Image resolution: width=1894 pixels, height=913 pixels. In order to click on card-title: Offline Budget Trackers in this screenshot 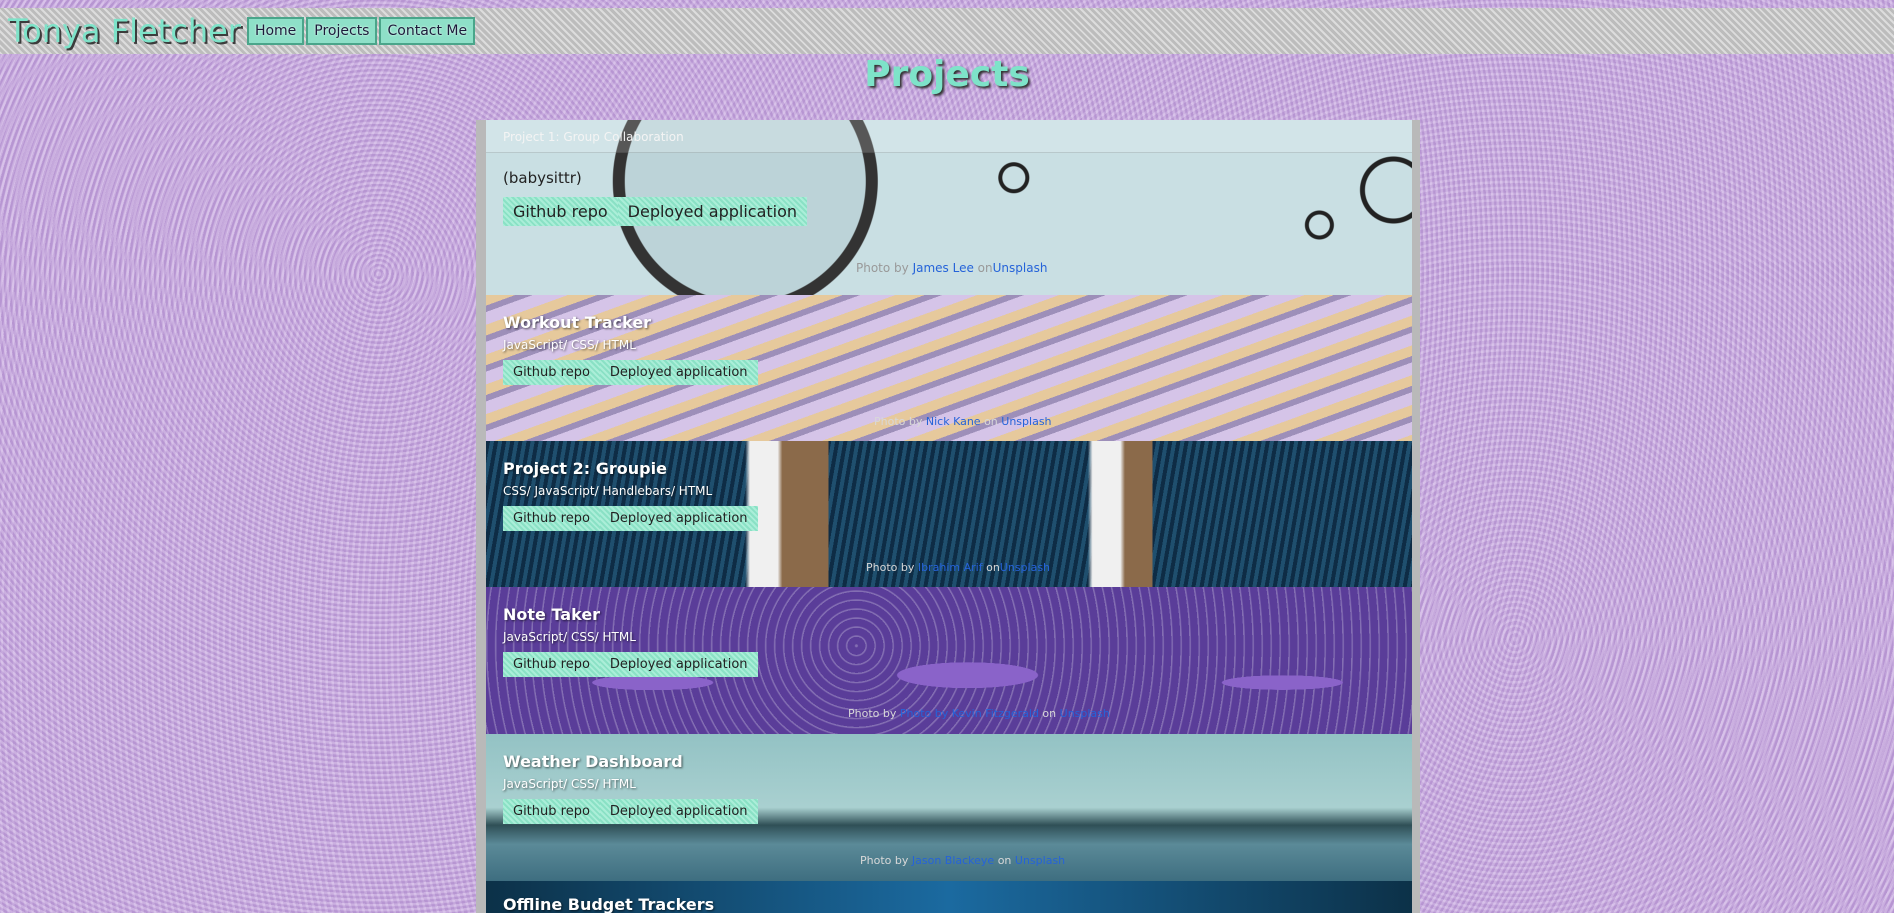, I will do `click(609, 904)`.